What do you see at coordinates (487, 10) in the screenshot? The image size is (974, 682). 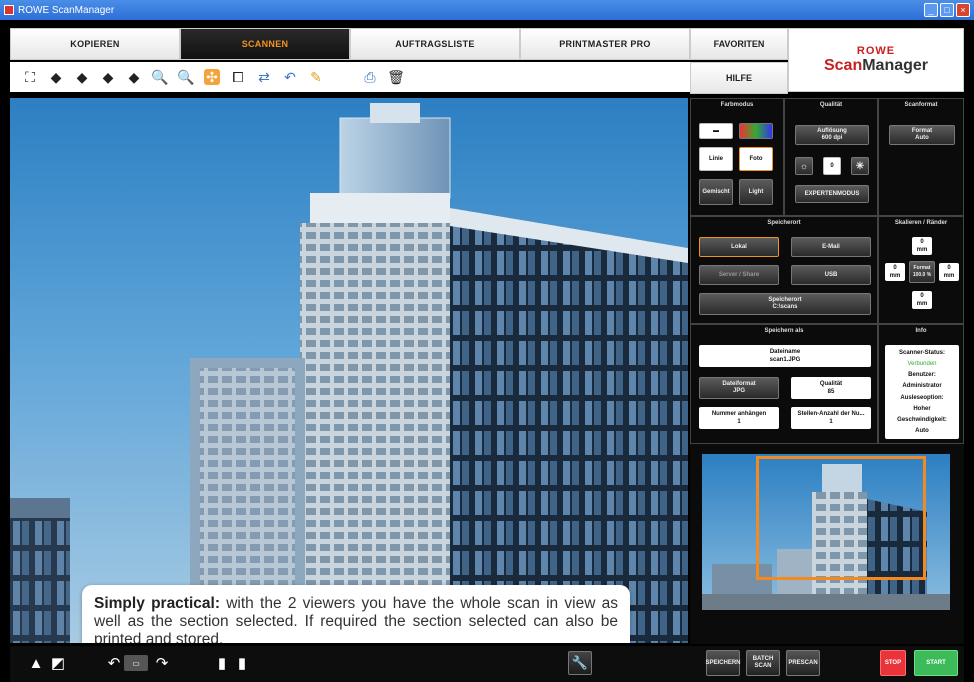 I see `title-bar: ROWE ScanManager _ □ ×` at bounding box center [487, 10].